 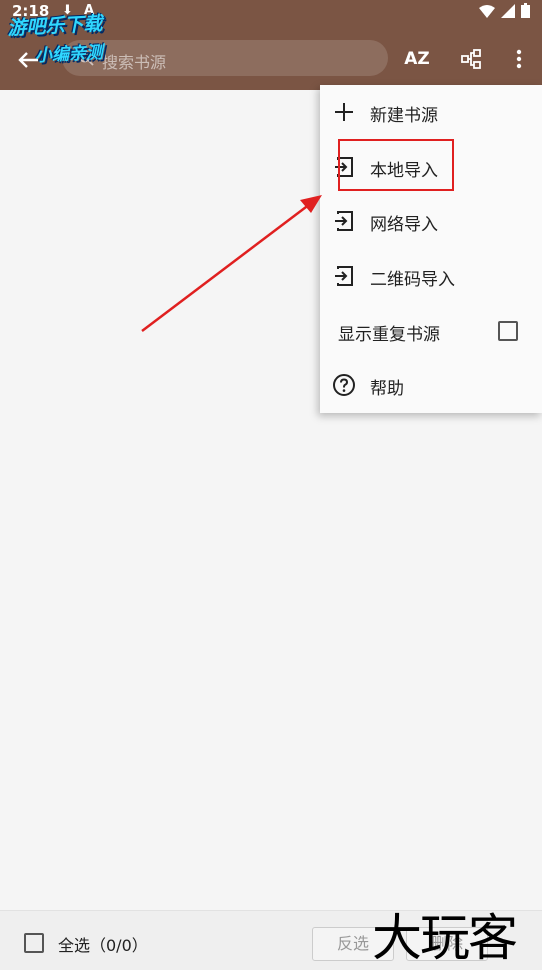 What do you see at coordinates (431, 385) in the screenshot?
I see `menu-item-help: 帮助` at bounding box center [431, 385].